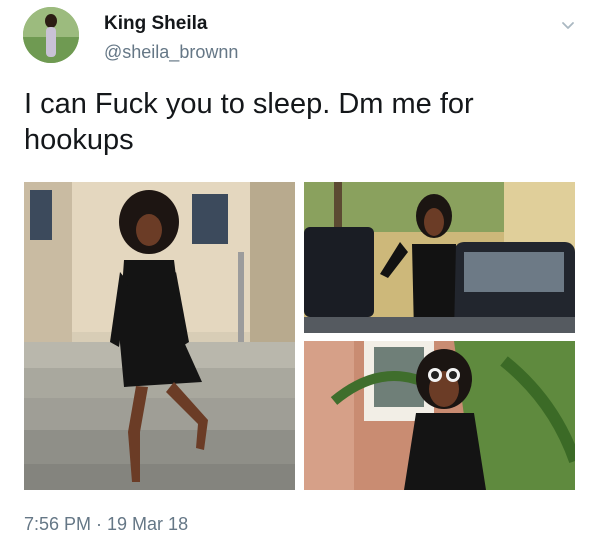  What do you see at coordinates (171, 52) in the screenshot?
I see `user-handle: @sheila_brownn` at bounding box center [171, 52].